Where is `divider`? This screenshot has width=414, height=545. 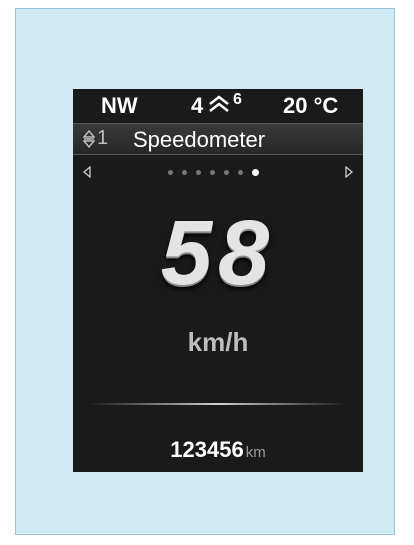
divider is located at coordinates (218, 404).